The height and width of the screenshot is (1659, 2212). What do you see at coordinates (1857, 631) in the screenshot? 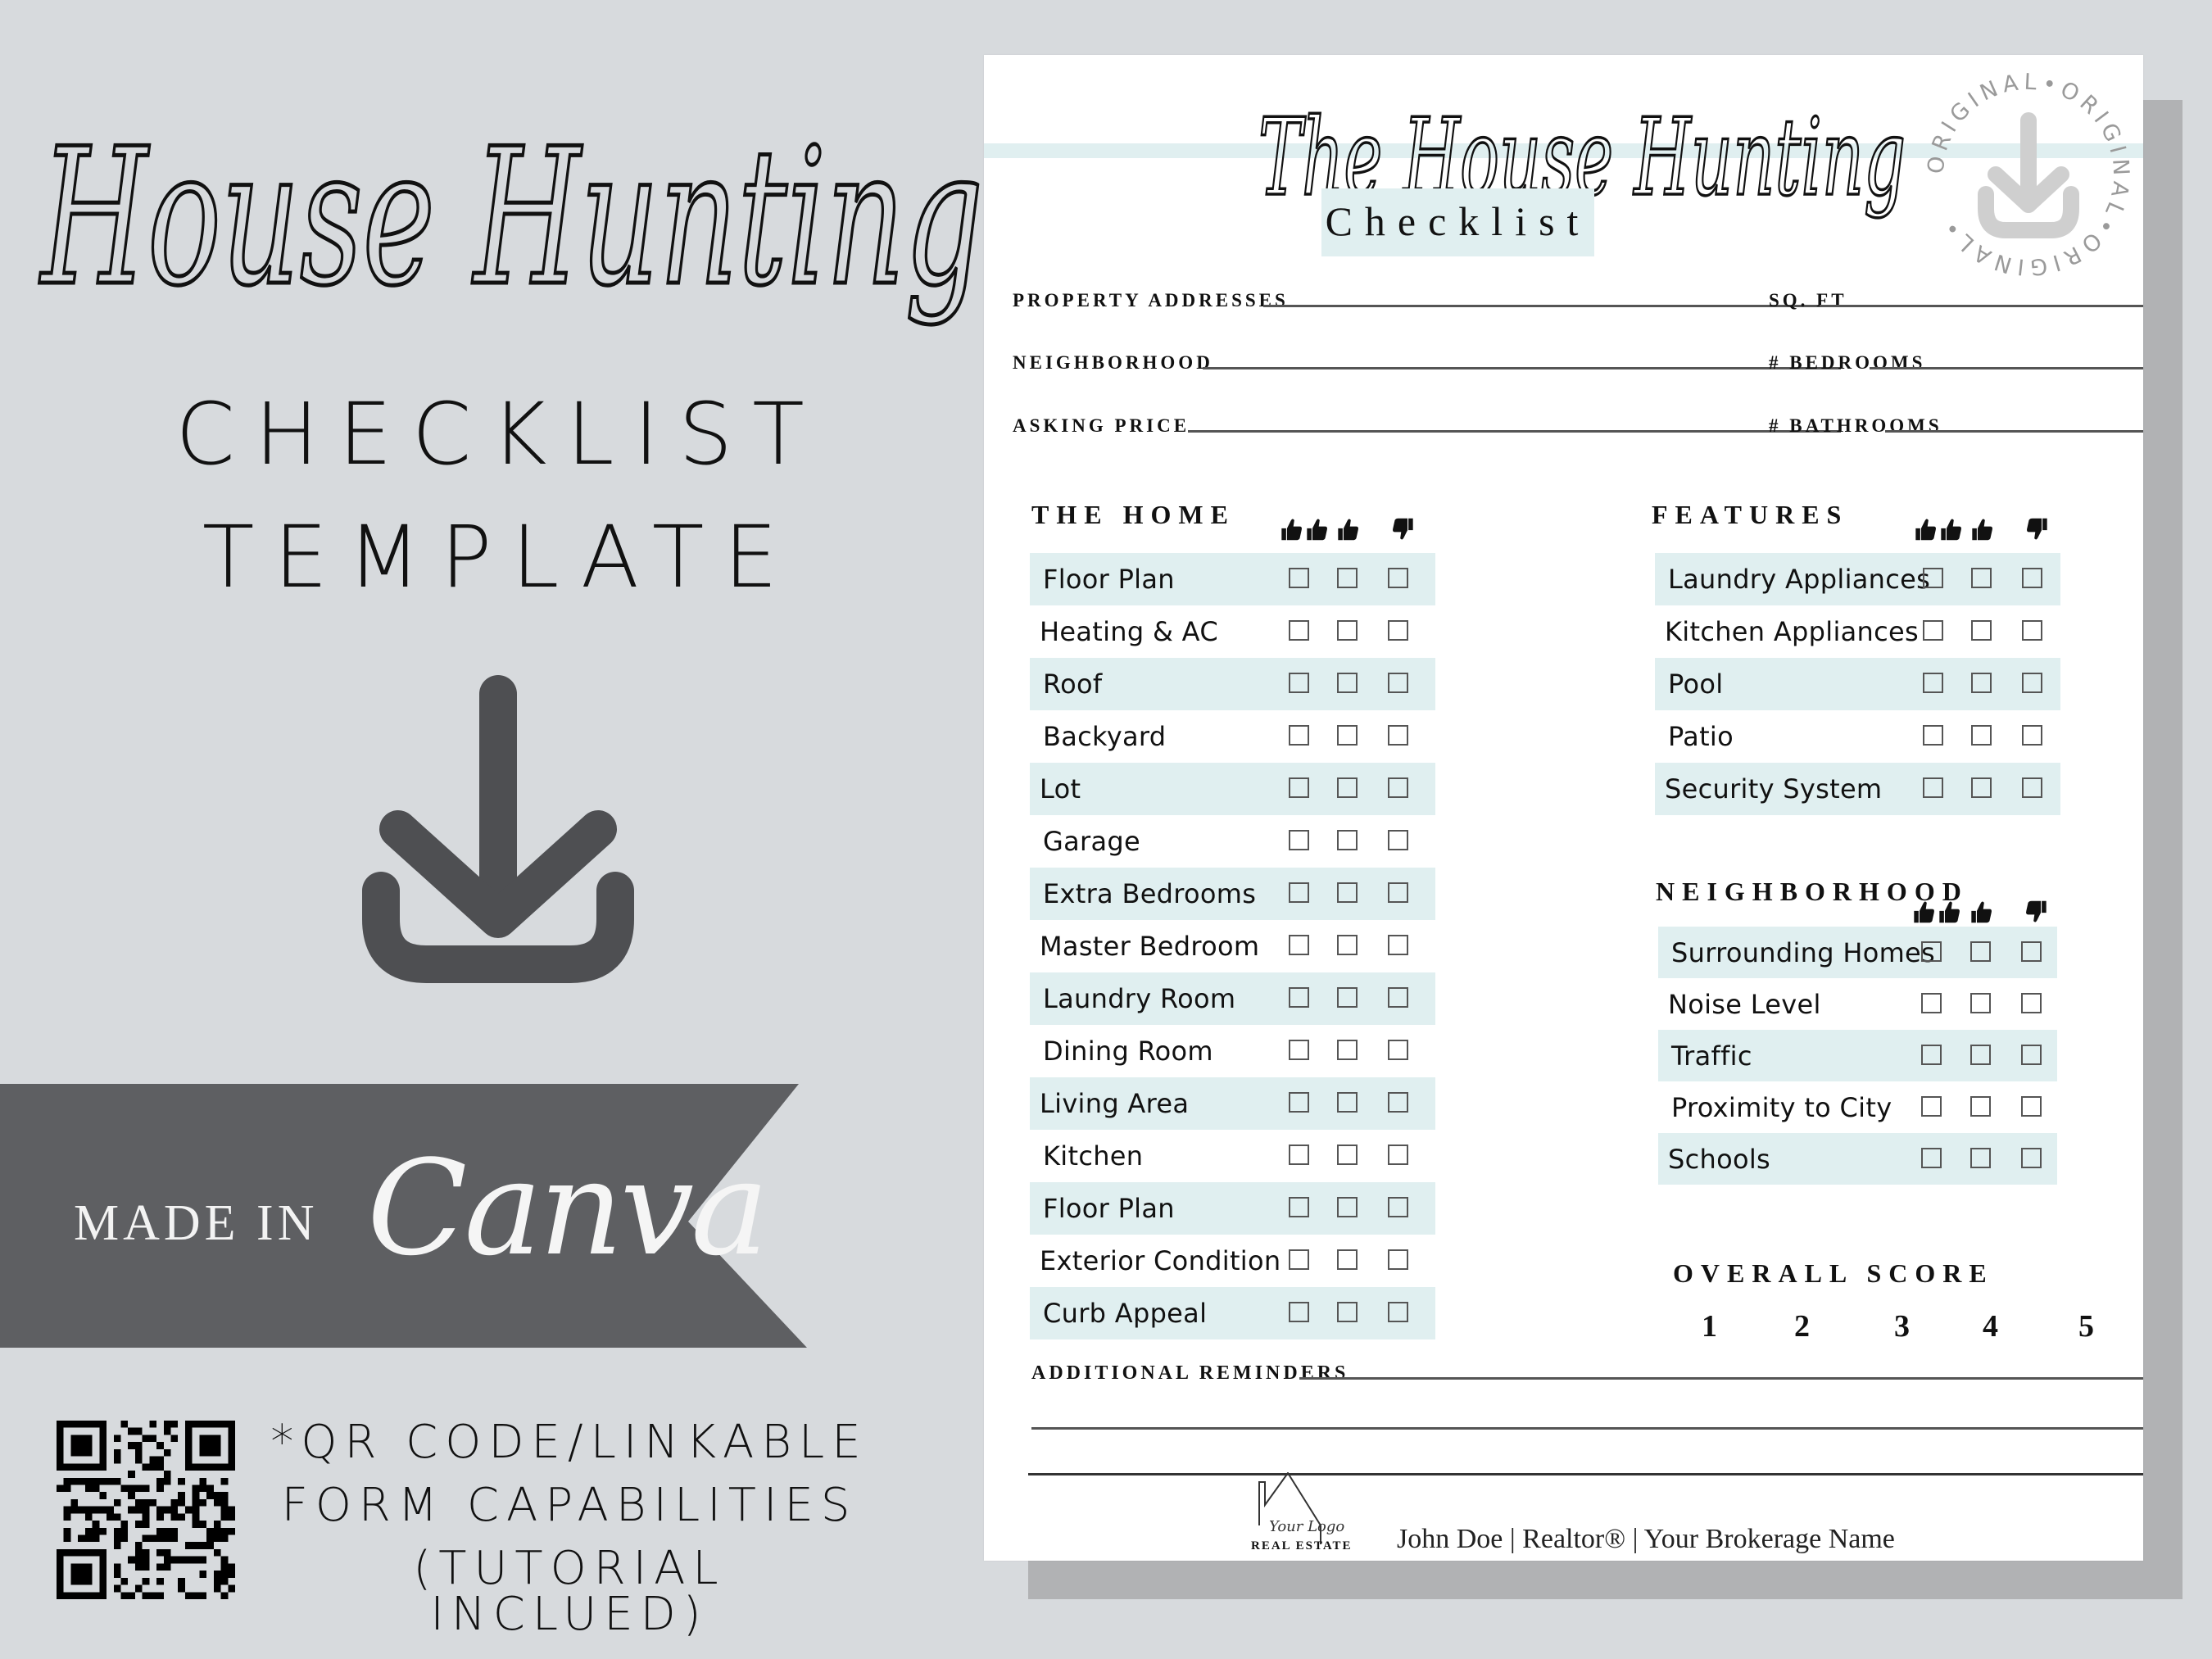
I see `features-row: Kitchen Appliances` at bounding box center [1857, 631].